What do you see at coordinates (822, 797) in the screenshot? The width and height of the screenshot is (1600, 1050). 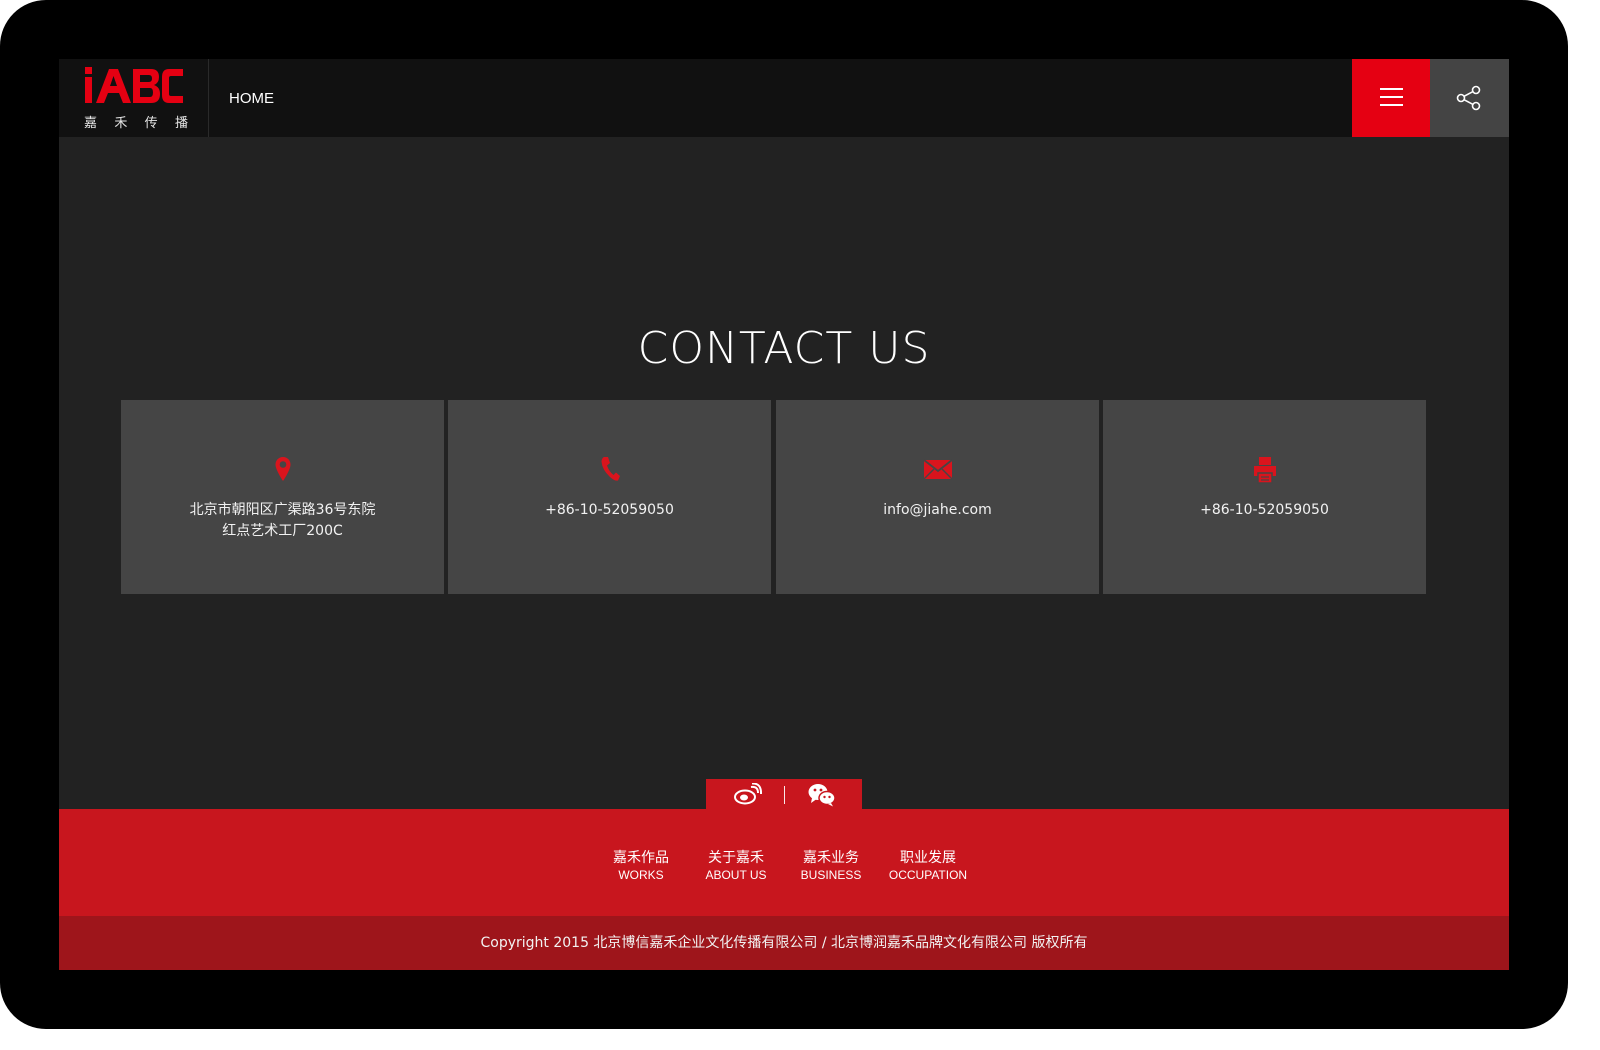 I see `wechat-icon` at bounding box center [822, 797].